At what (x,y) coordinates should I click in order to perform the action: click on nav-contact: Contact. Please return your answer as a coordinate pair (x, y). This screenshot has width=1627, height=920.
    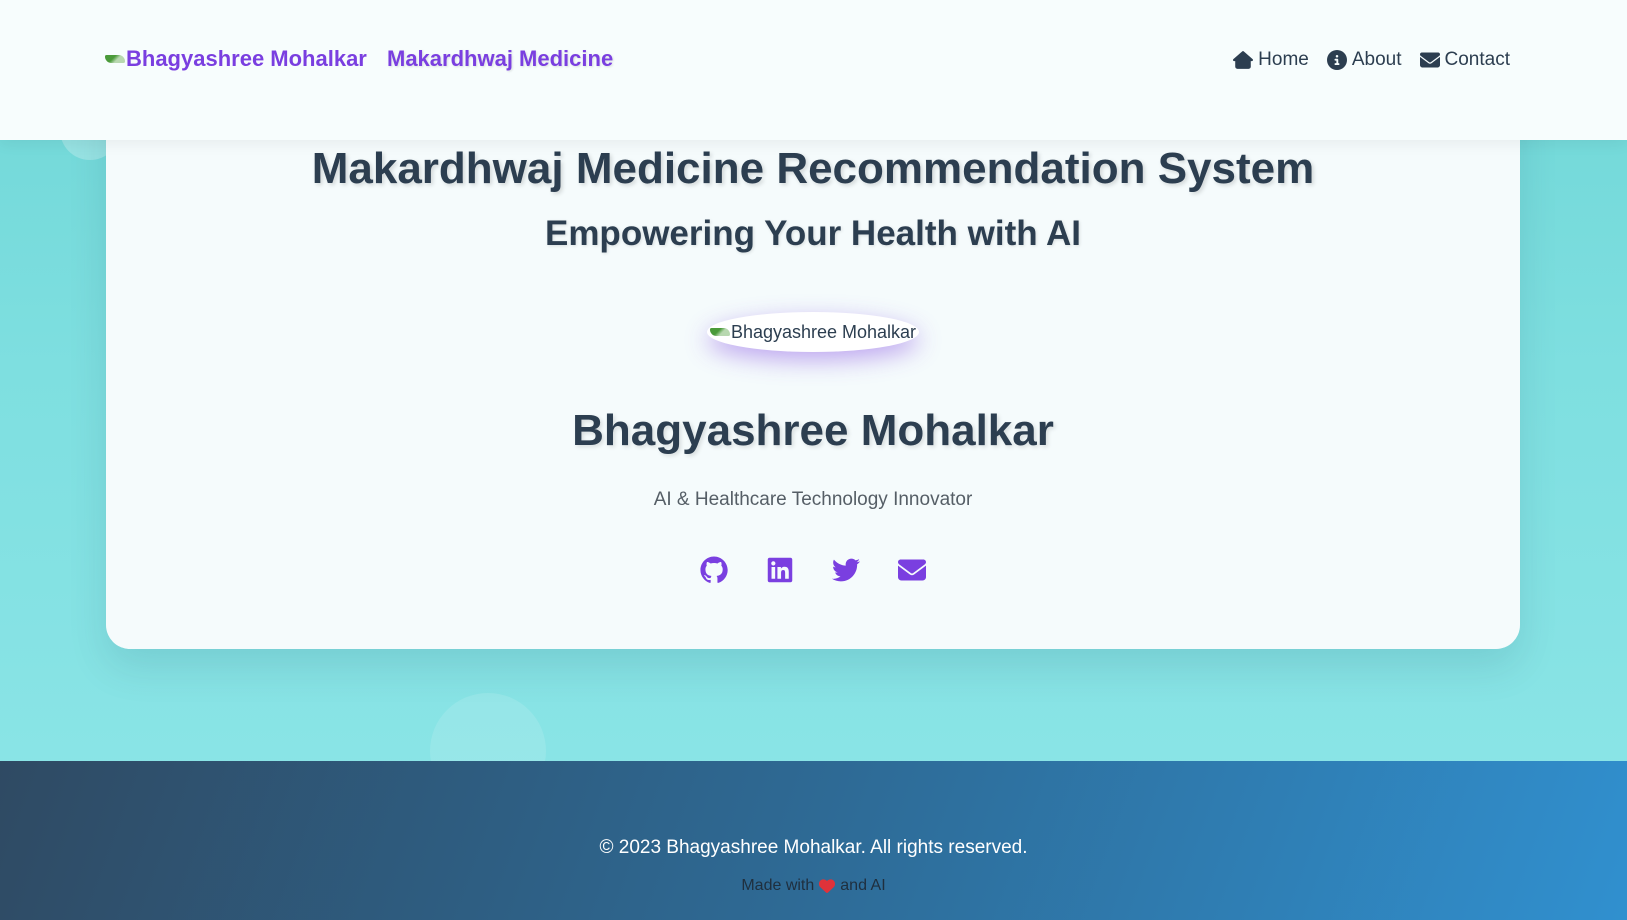
    Looking at the image, I should click on (1464, 60).